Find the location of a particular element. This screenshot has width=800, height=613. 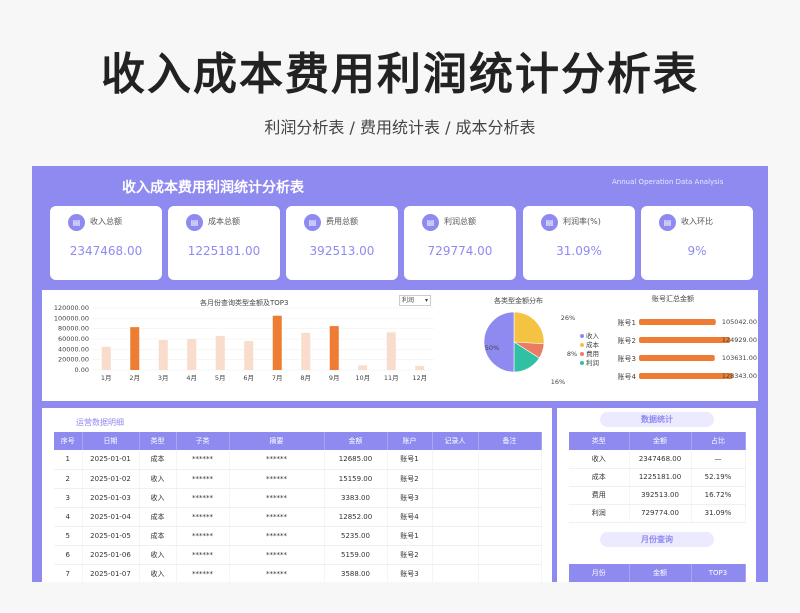

column-header: 备注 is located at coordinates (510, 441).